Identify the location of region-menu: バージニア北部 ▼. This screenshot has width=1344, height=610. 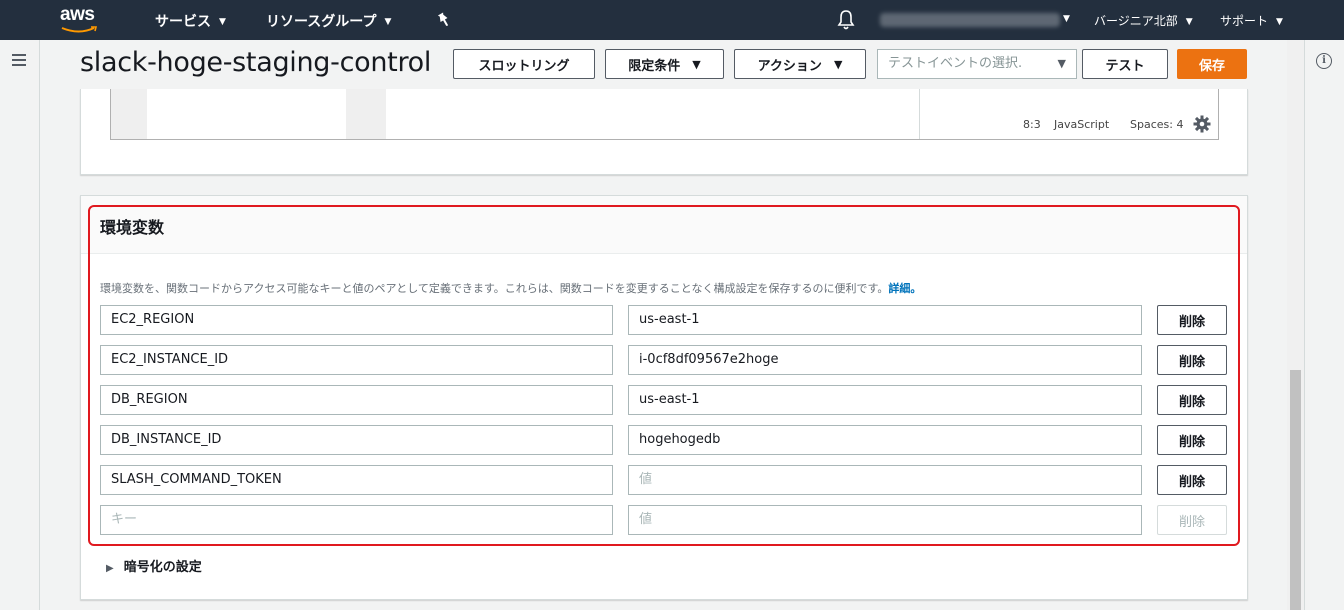
(1143, 20).